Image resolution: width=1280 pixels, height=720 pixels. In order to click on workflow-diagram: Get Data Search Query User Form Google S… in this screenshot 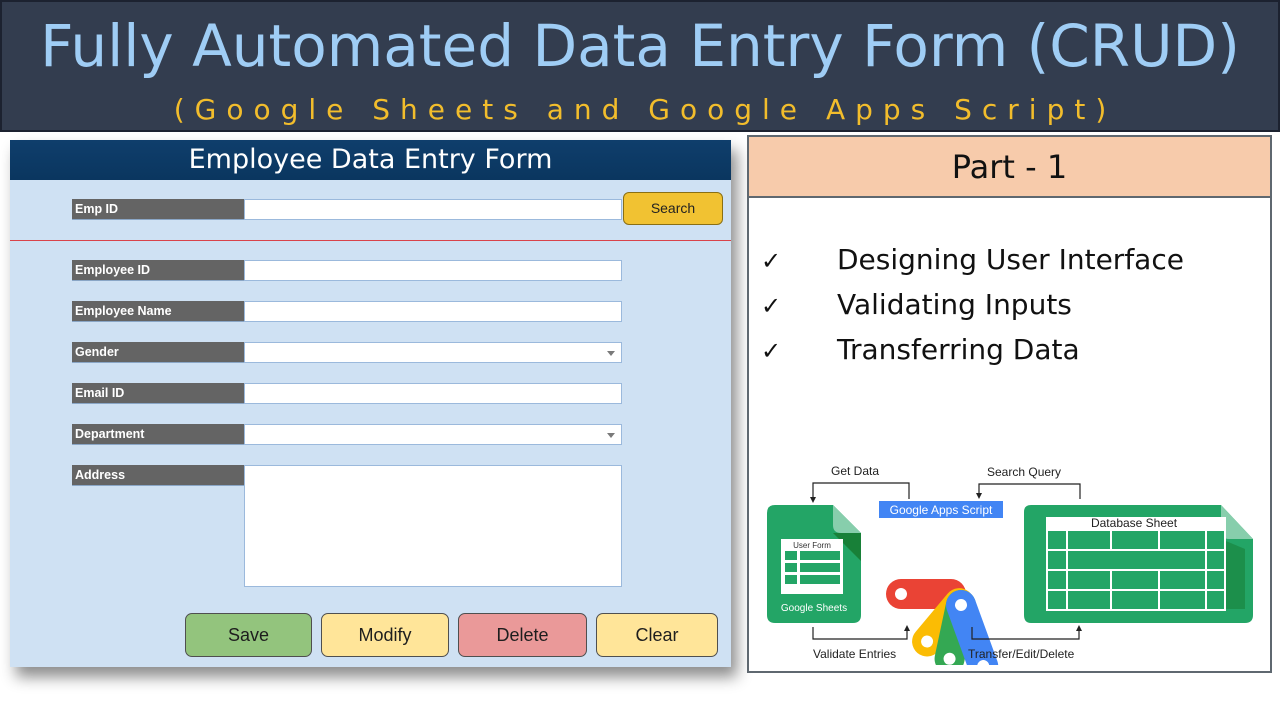, I will do `click(1010, 564)`.